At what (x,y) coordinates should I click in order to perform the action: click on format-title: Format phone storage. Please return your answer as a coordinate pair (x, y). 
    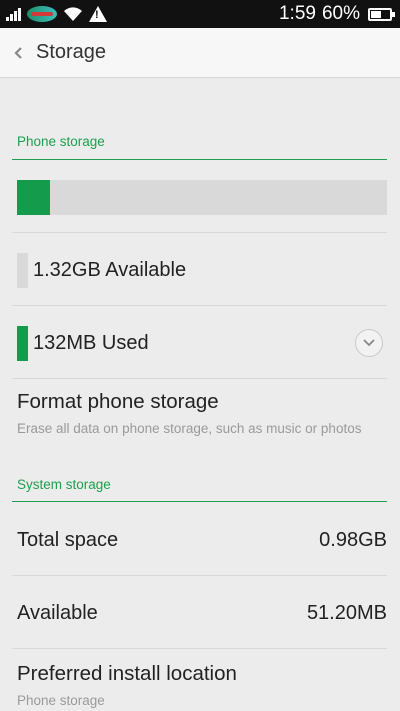
    Looking at the image, I should click on (118, 401).